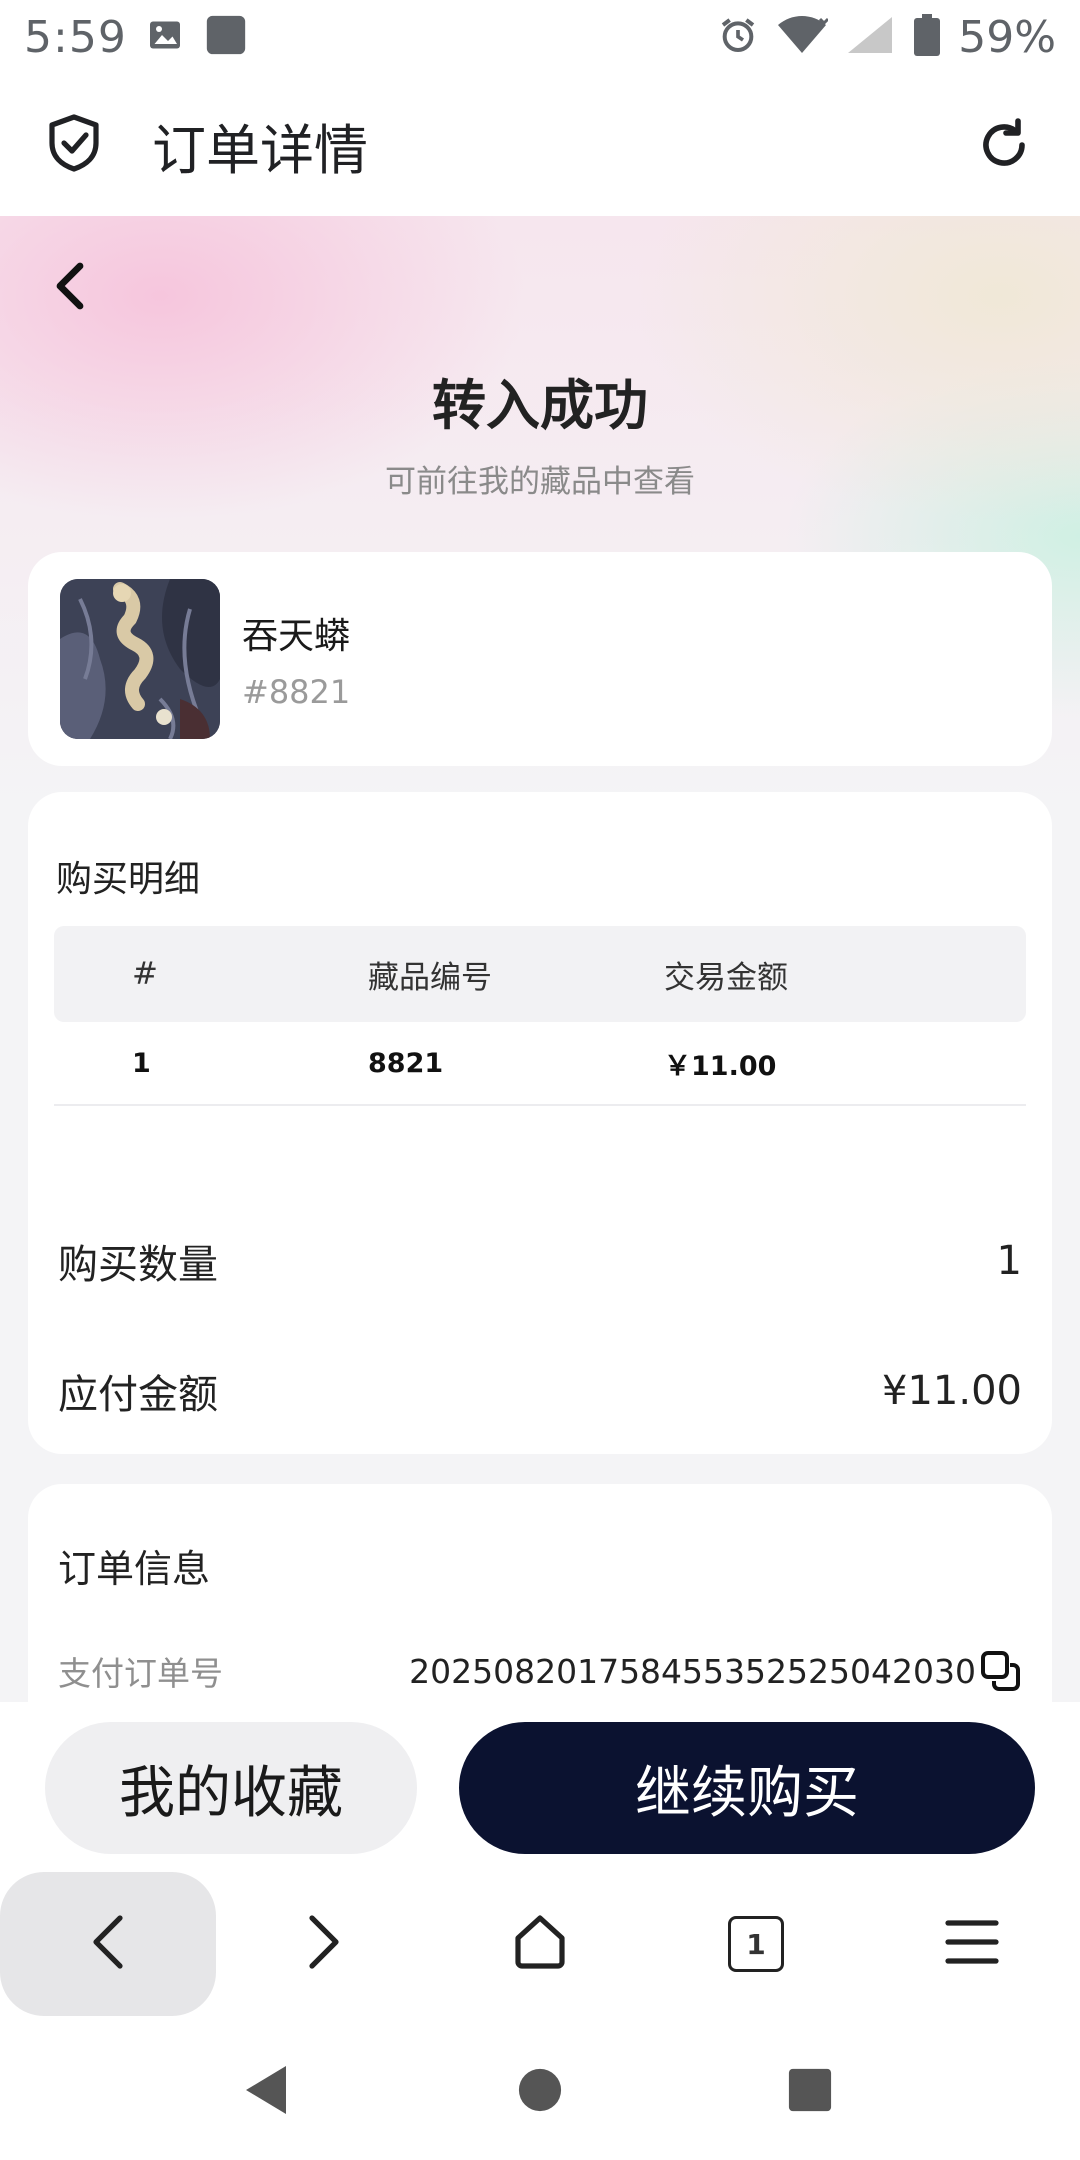 This screenshot has height=2160, width=1080. I want to click on payable-row: 应付金额 ¥11.00, so click(540, 1391).